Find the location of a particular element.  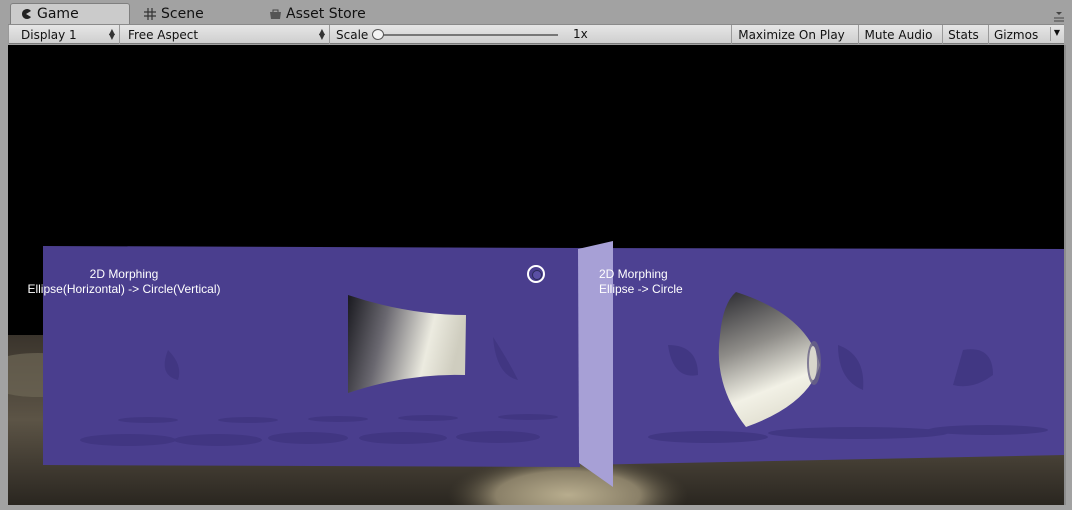

morph-label-left-subtitle: Ellipse(Horizontal) -> Circle(Vertical) is located at coordinates (124, 289).